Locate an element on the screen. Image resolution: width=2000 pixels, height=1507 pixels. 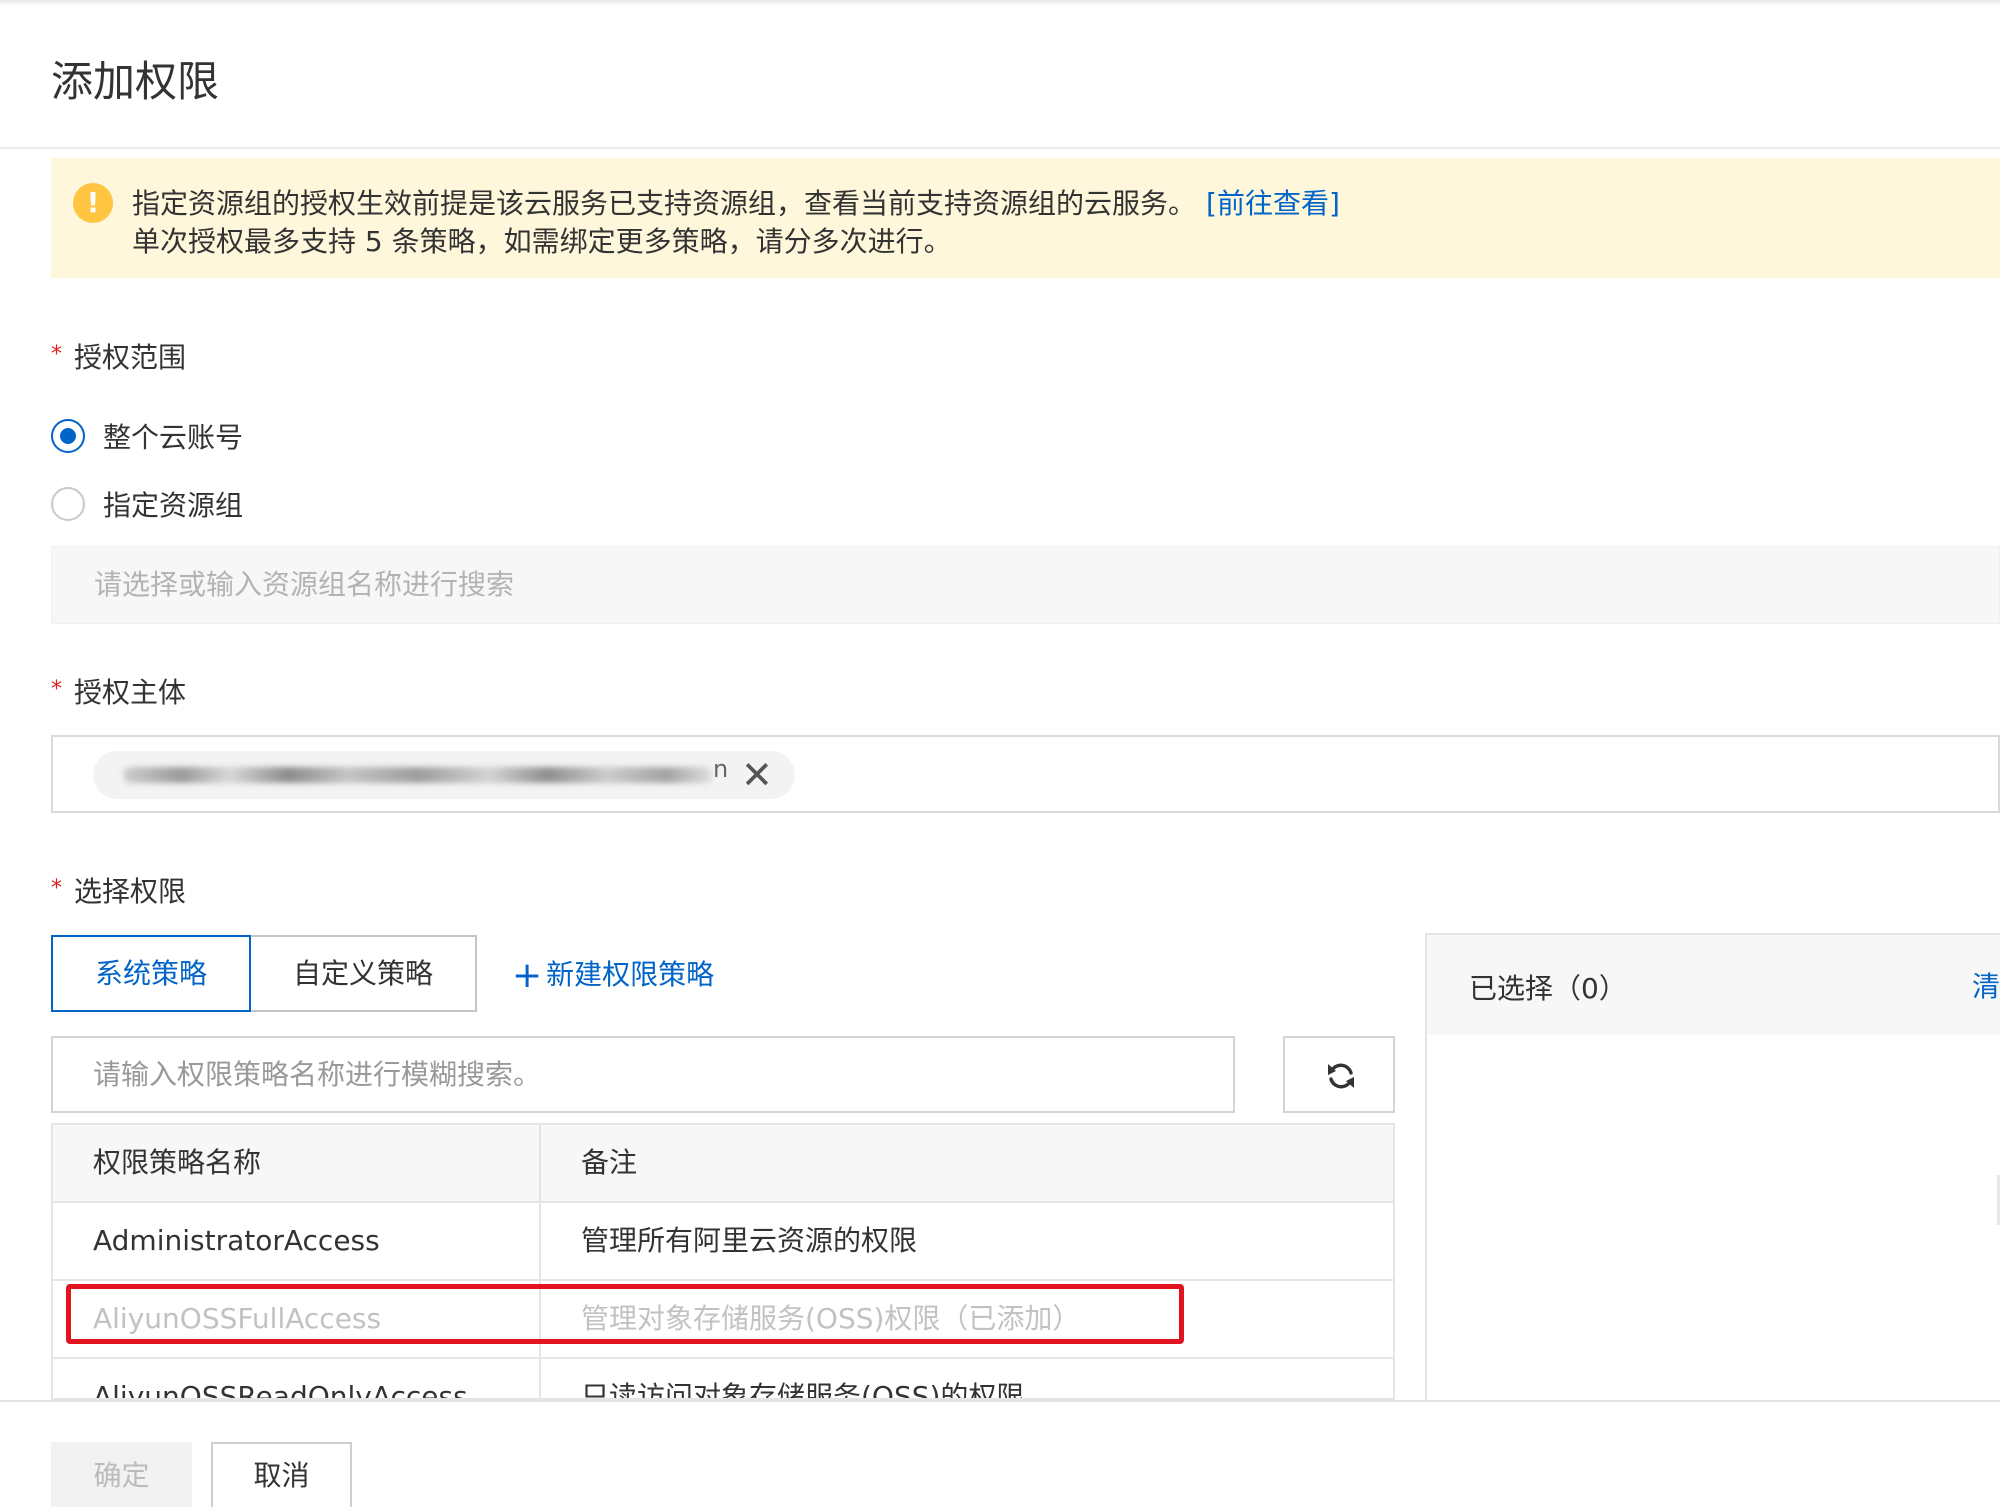
radio-whole-account: 整个云账号 is located at coordinates (147, 436).